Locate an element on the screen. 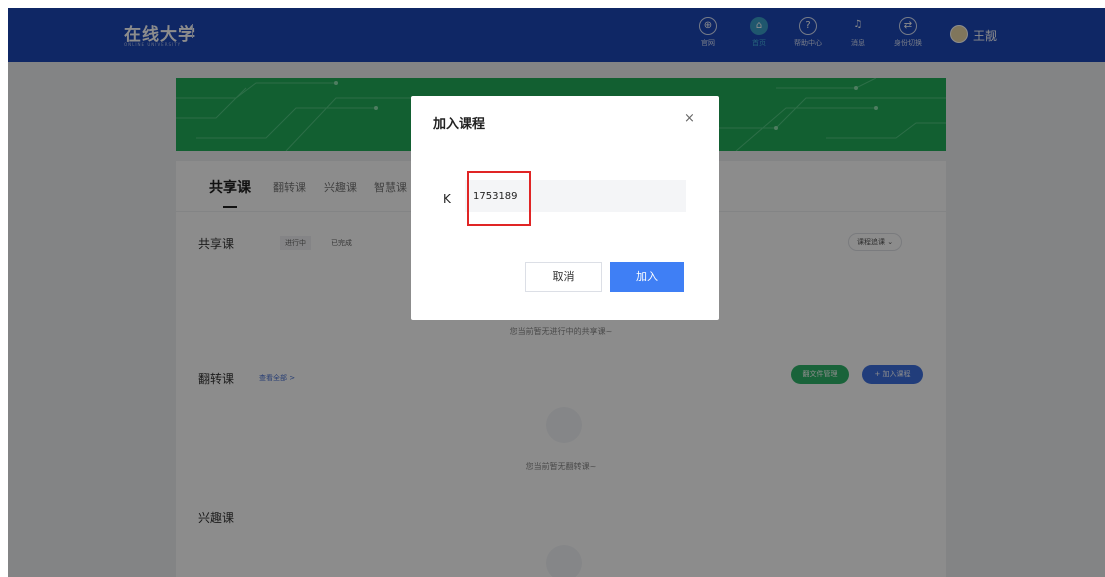 This screenshot has width=1105, height=577. join-button: 加入 is located at coordinates (647, 277).